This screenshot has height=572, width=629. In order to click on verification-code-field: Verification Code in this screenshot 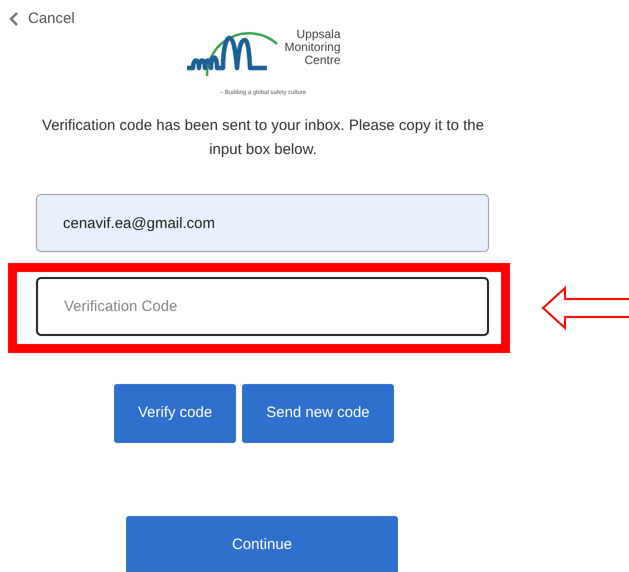, I will do `click(262, 306)`.